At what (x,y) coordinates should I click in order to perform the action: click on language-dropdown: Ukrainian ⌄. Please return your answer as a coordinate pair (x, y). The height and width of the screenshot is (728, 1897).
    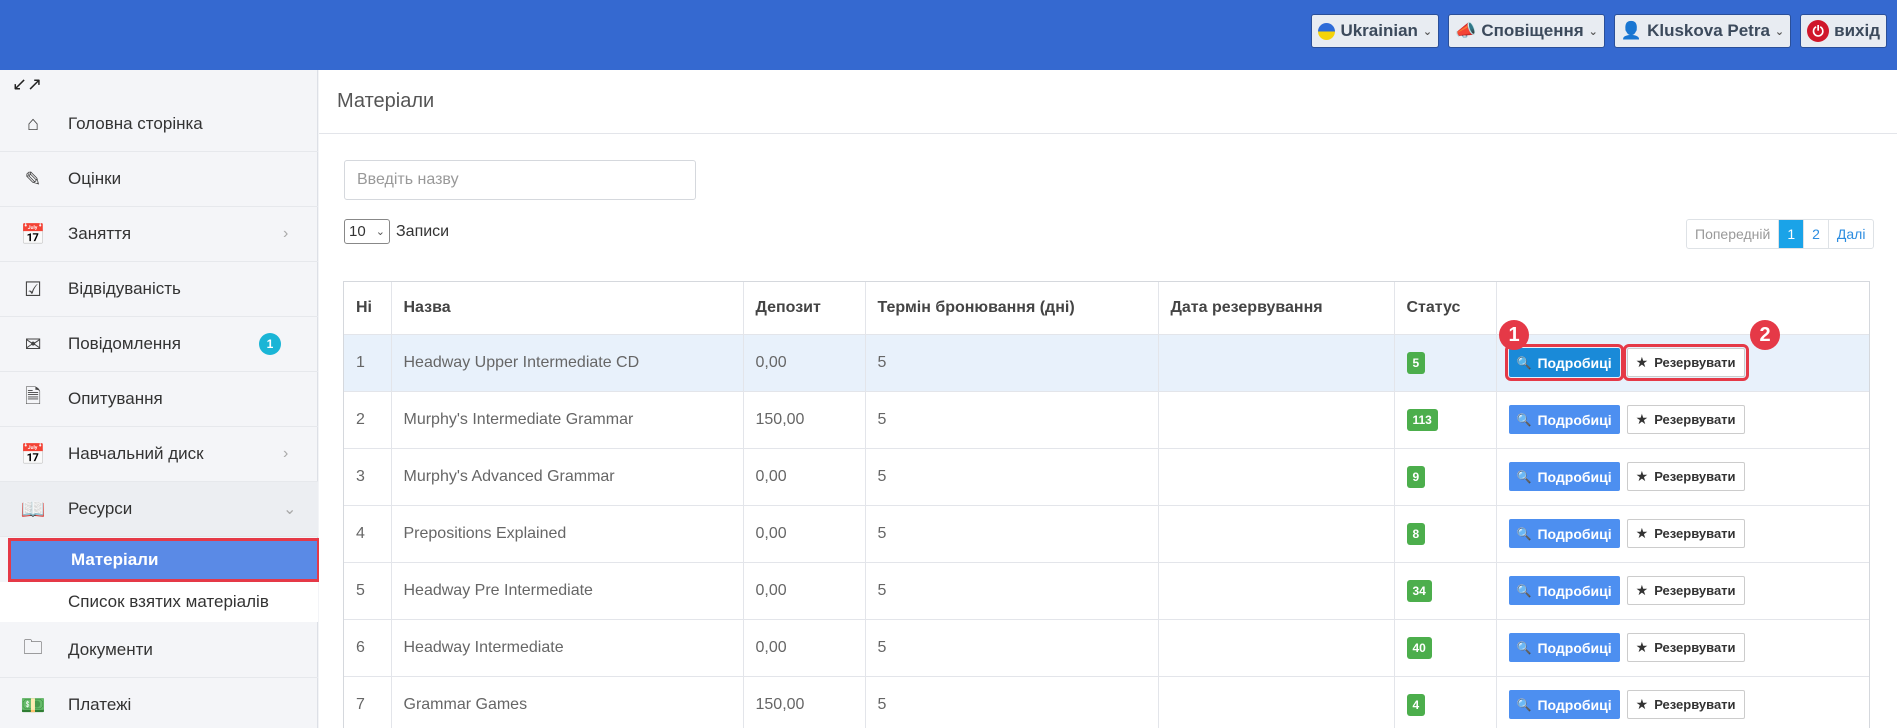
    Looking at the image, I should click on (1375, 31).